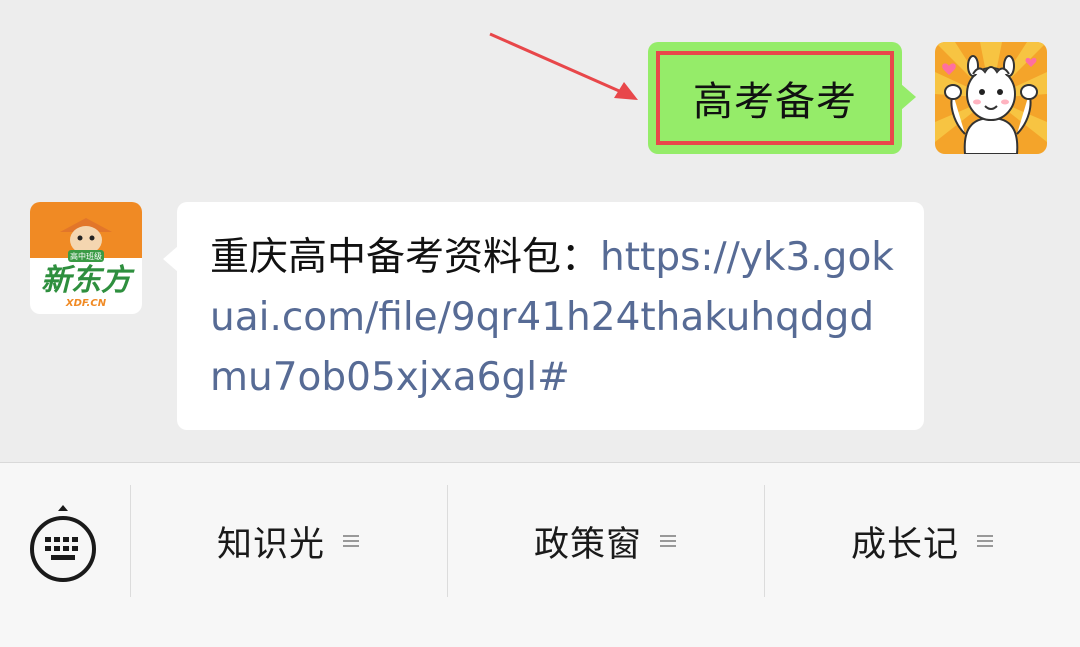 This screenshot has width=1080, height=647. What do you see at coordinates (563, 66) in the screenshot?
I see `annotation-arrow` at bounding box center [563, 66].